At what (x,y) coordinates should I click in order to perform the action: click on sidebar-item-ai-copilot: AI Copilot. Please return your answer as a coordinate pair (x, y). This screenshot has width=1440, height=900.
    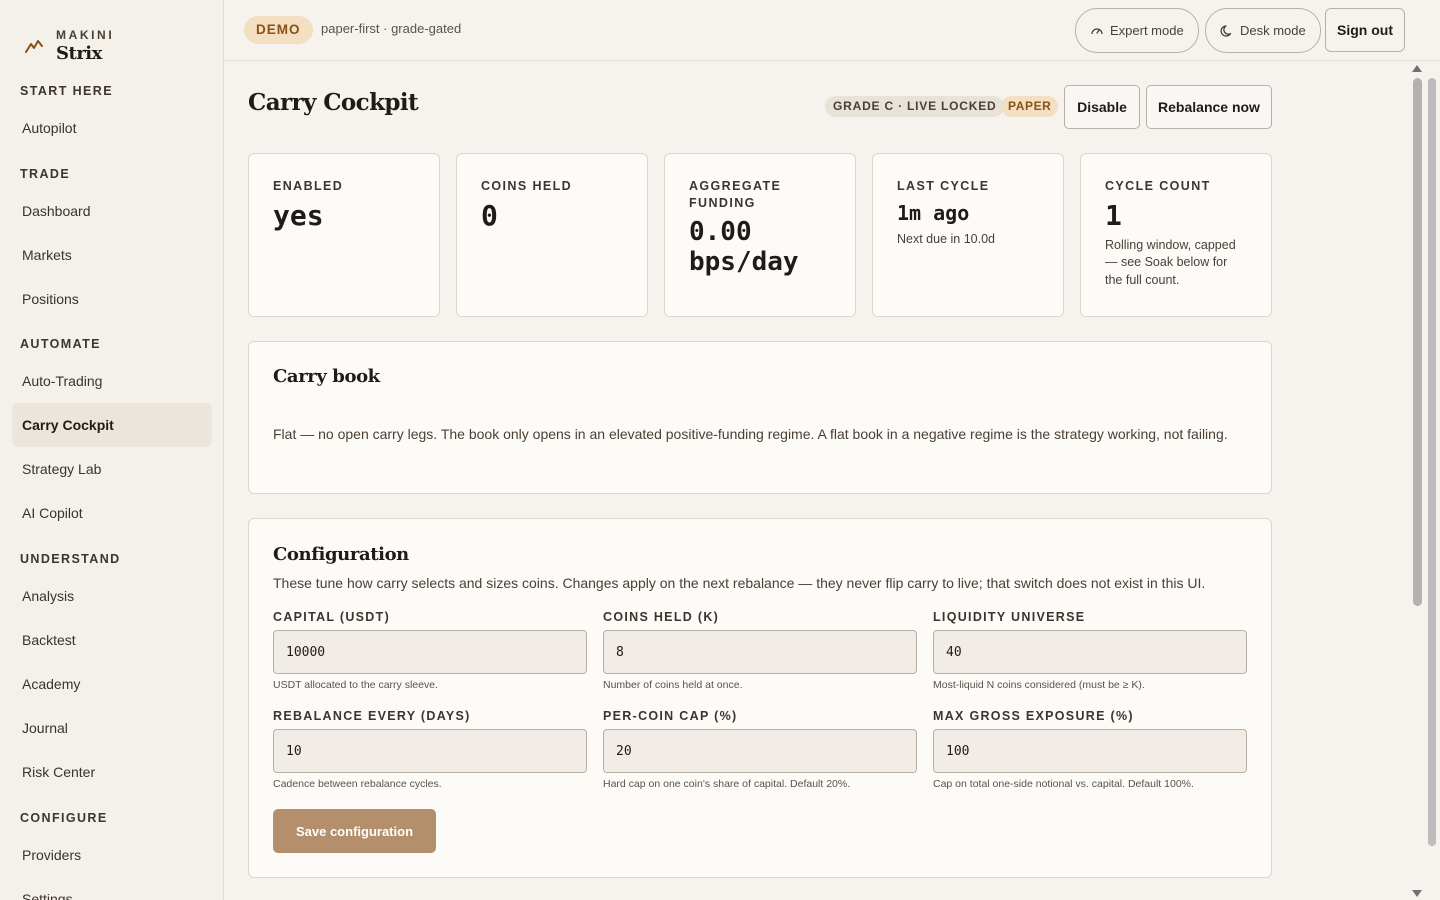
    Looking at the image, I should click on (112, 513).